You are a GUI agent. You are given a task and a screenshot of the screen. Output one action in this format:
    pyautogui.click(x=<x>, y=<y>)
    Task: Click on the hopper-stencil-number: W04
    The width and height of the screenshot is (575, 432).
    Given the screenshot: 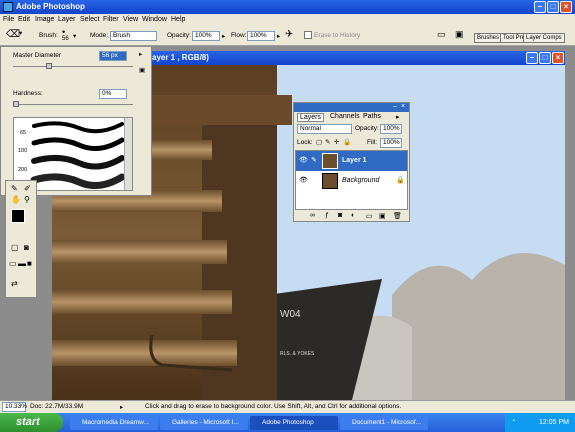 What is the action you would take?
    pyautogui.click(x=290, y=314)
    